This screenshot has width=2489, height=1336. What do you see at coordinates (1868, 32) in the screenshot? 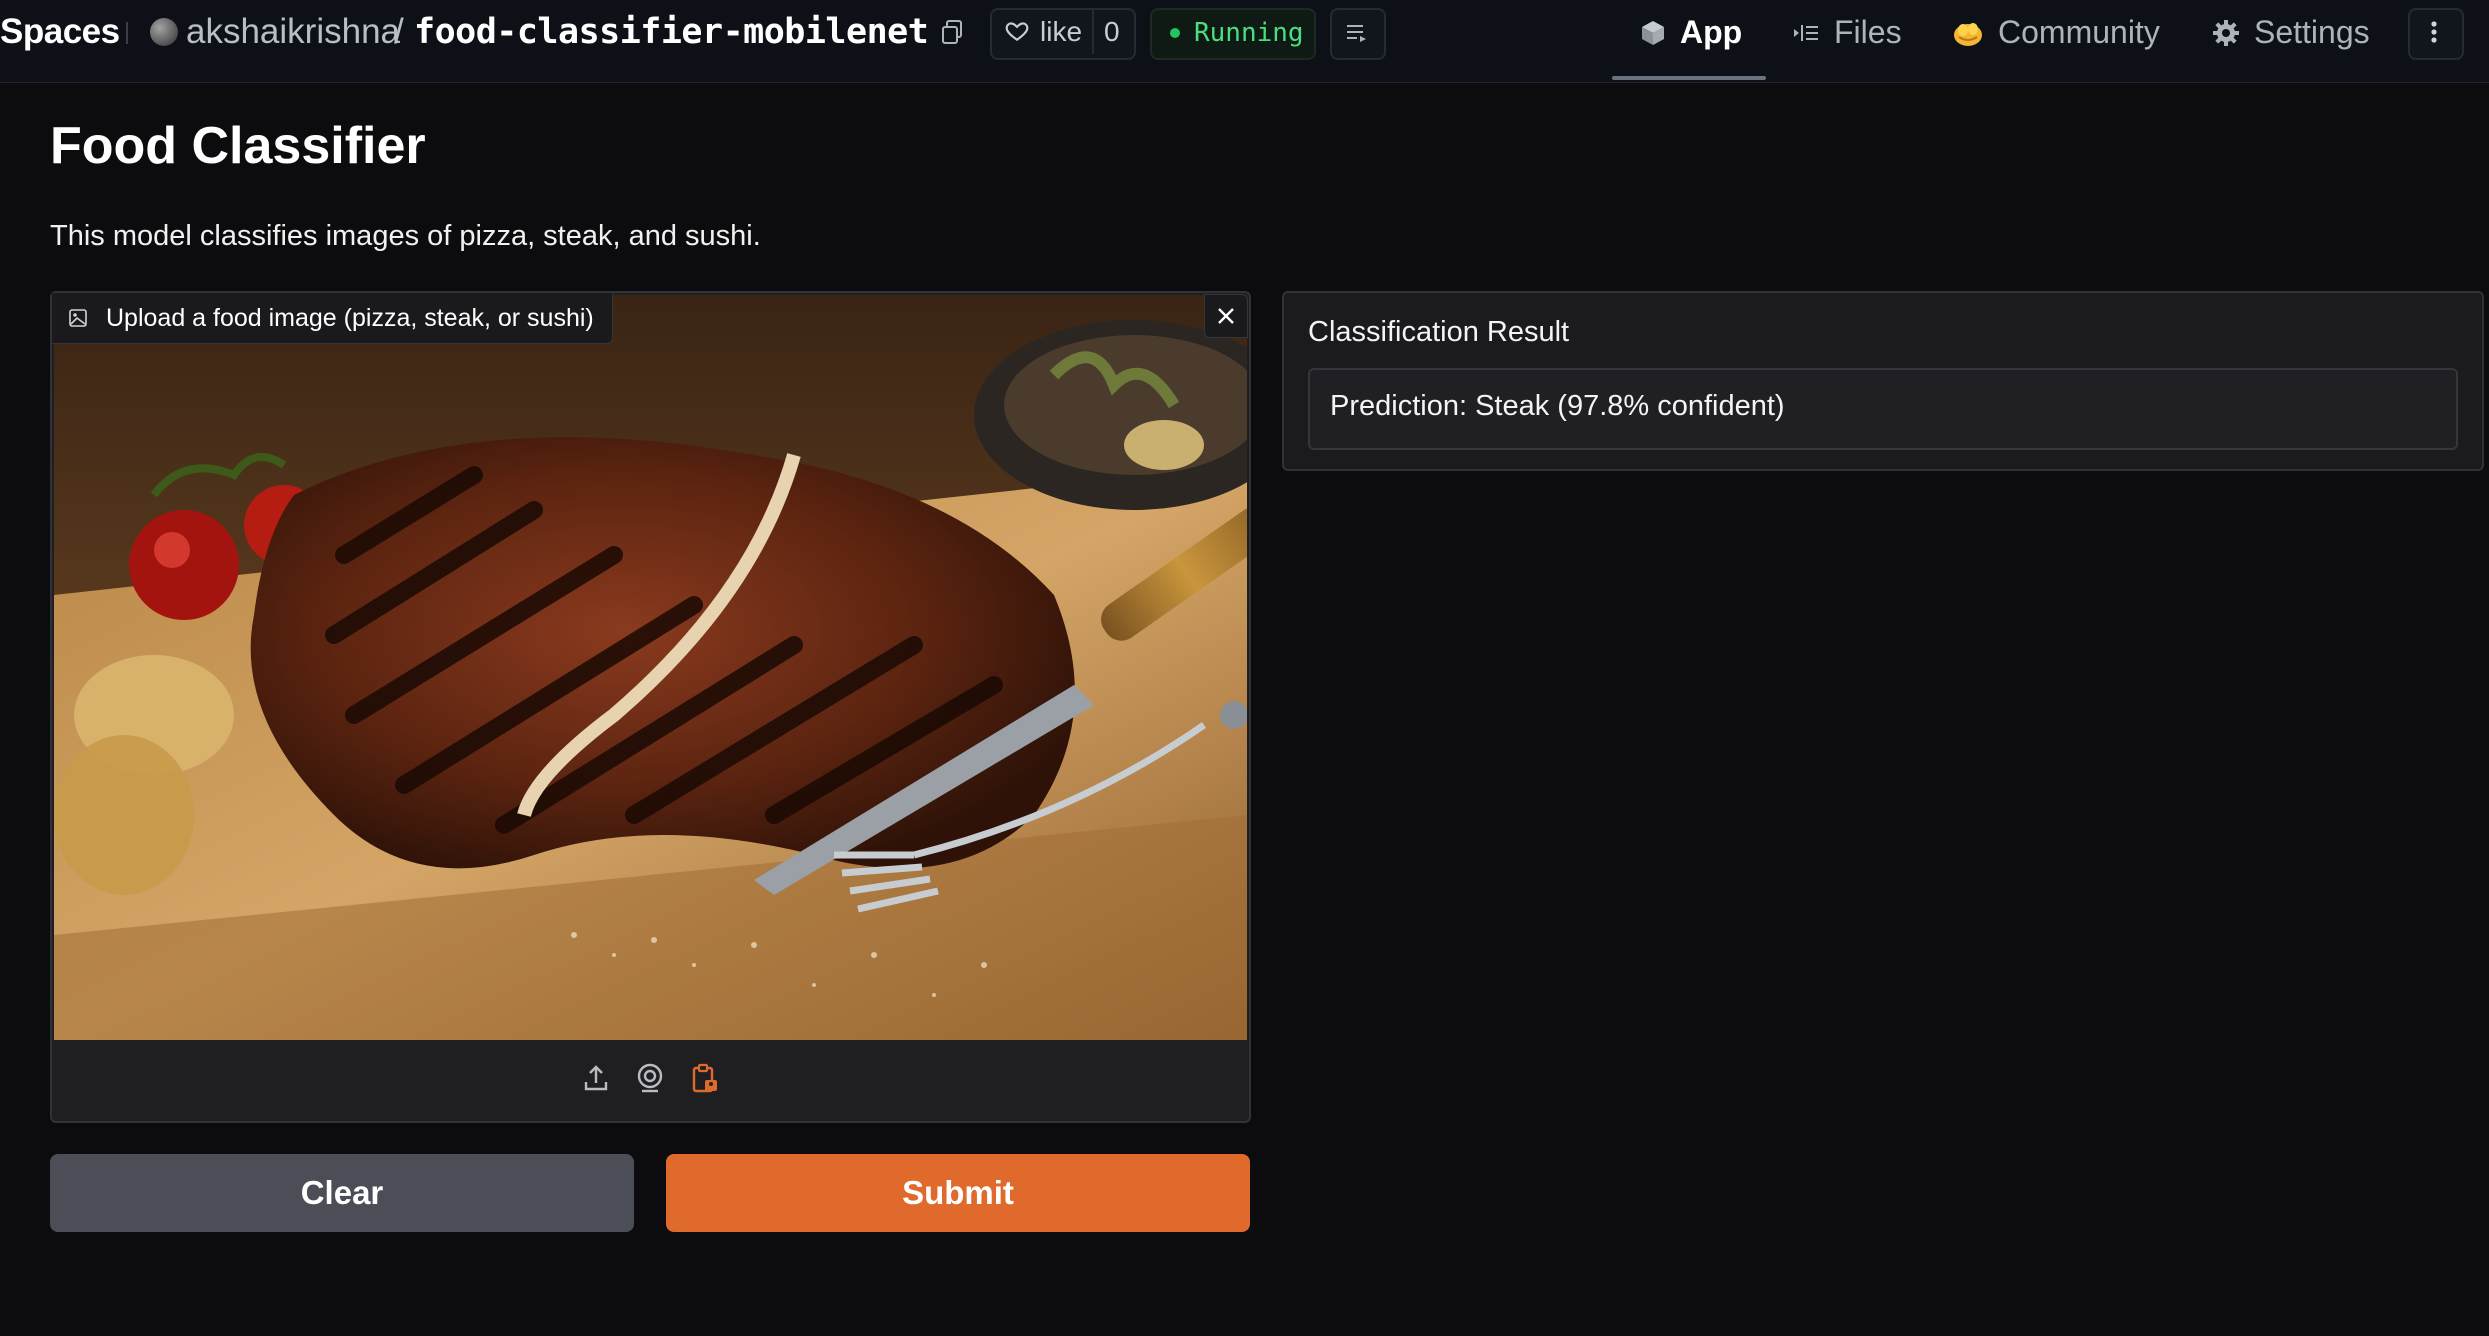
I see `tab-files-label: Files` at bounding box center [1868, 32].